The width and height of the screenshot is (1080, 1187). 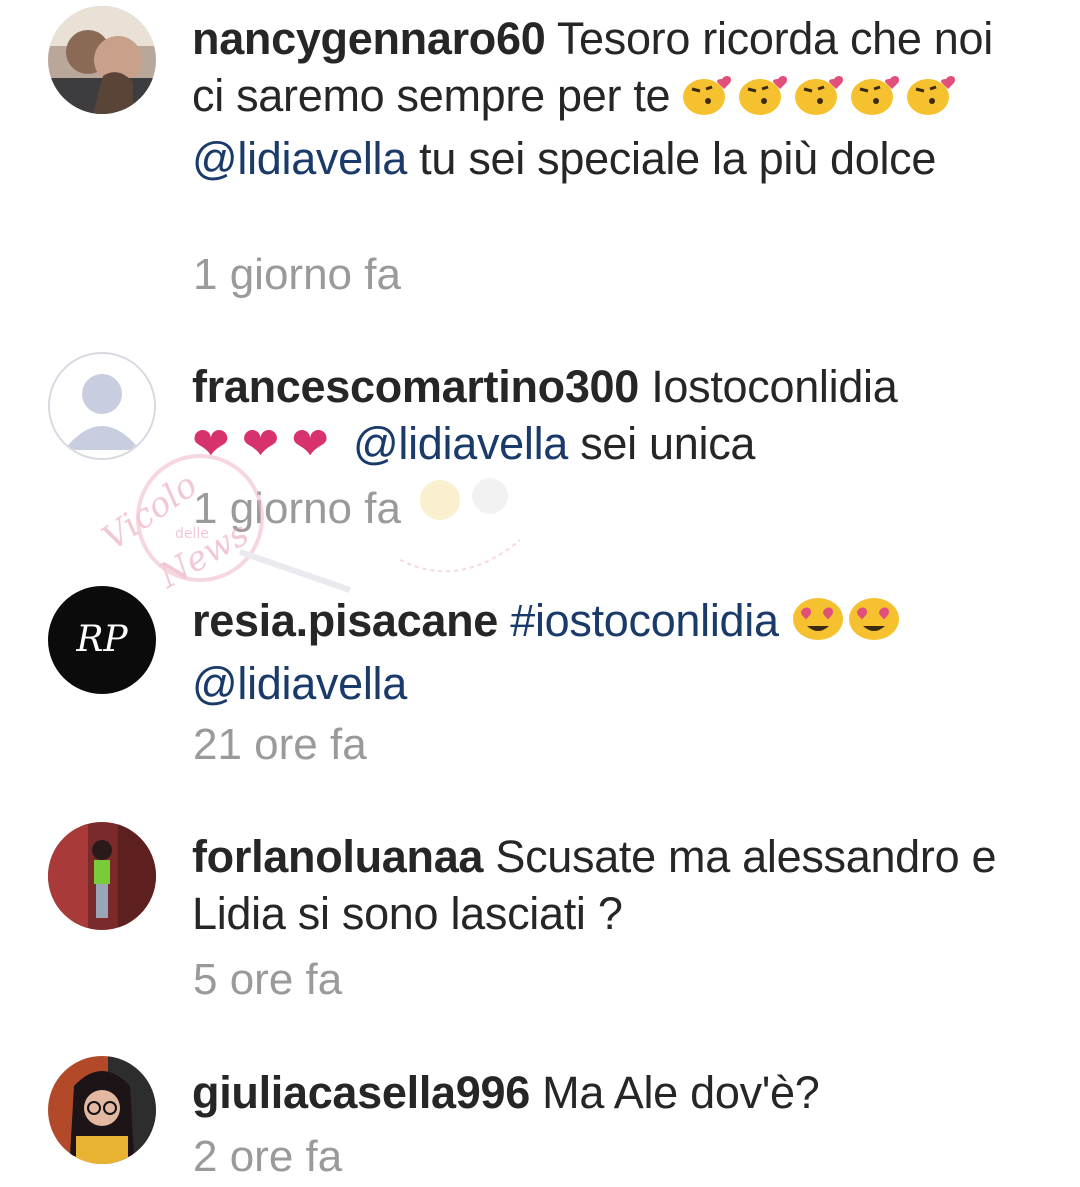 I want to click on avatar: RP, so click(x=102, y=640).